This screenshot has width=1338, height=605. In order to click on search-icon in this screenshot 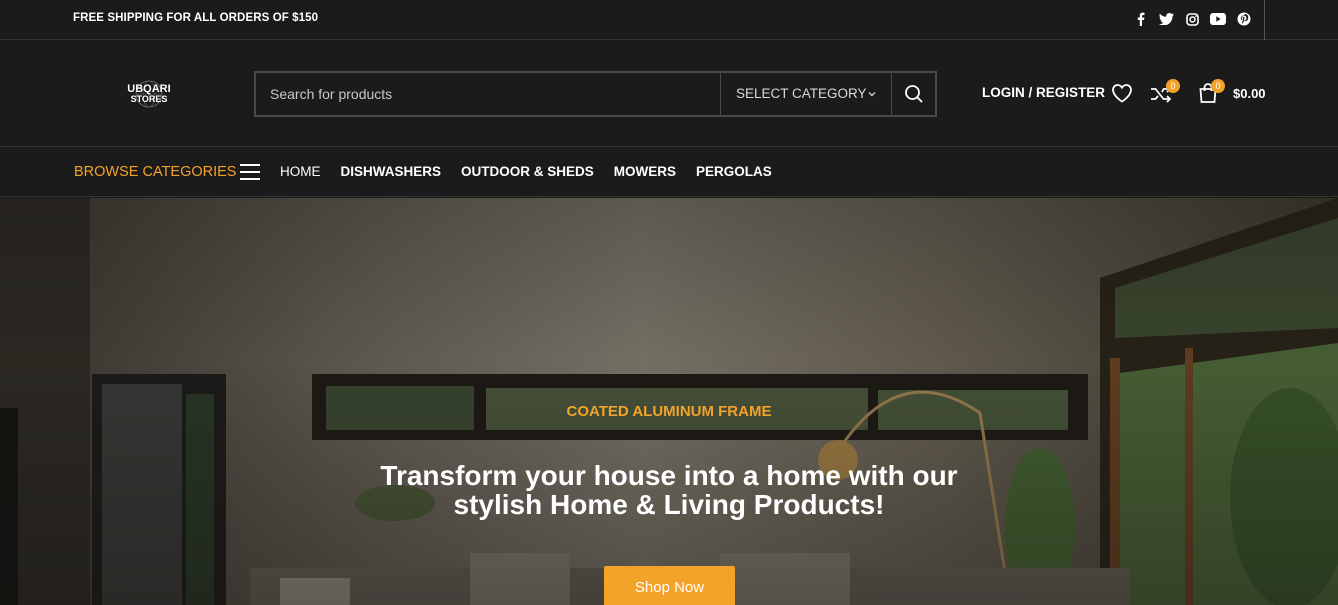, I will do `click(914, 94)`.